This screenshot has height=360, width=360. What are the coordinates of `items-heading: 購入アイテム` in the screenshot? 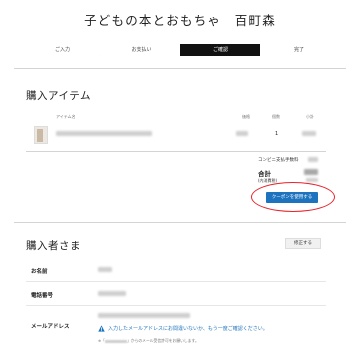 It's located at (58, 96).